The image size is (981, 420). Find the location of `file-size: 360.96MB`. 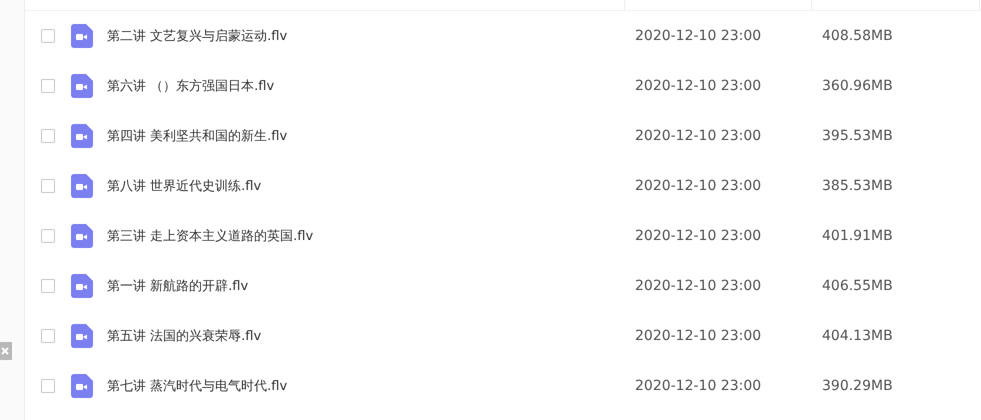

file-size: 360.96MB is located at coordinates (857, 86).